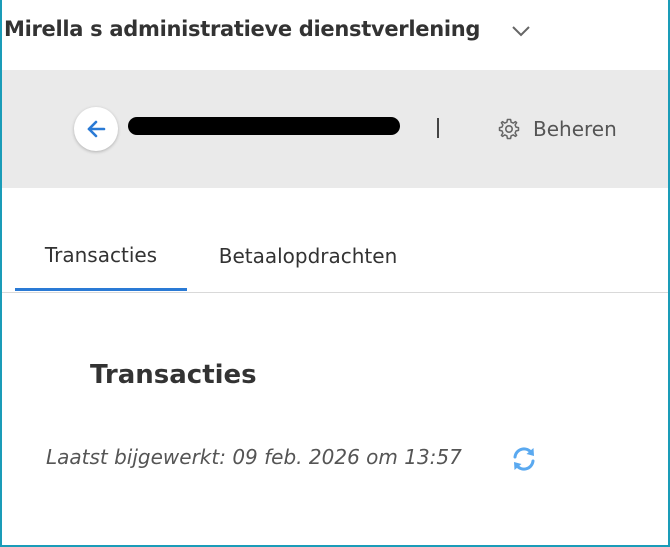  Describe the element at coordinates (575, 129) in the screenshot. I see `manage-label: Beheren` at that location.